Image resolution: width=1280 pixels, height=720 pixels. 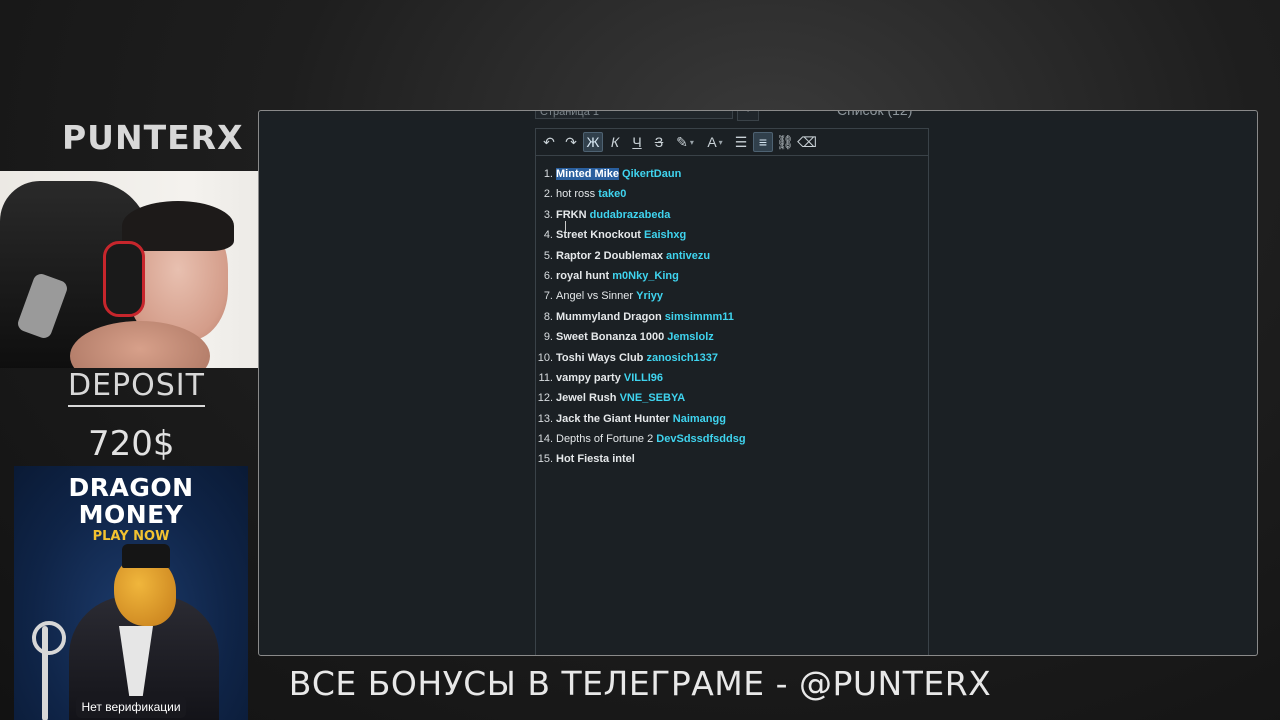 I want to click on list-item: 13. Jack the Giant Hunter Naimangg, so click(x=732, y=419).